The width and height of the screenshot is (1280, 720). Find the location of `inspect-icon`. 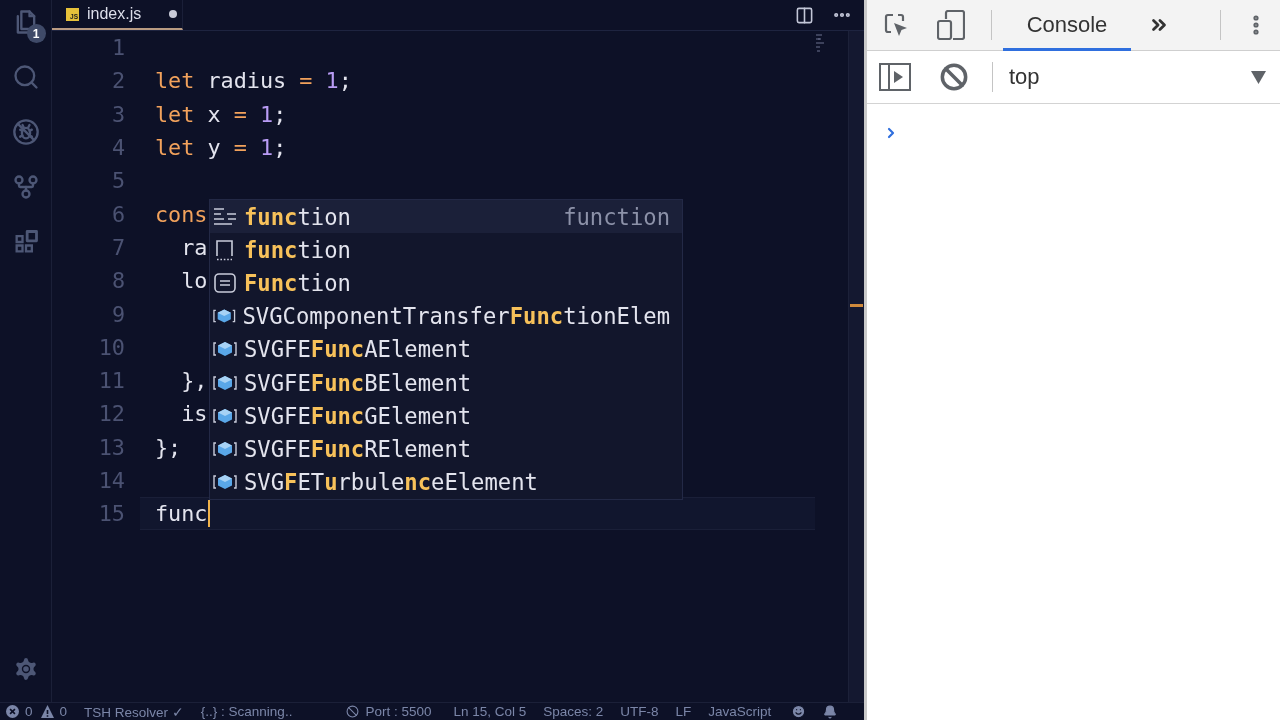

inspect-icon is located at coordinates (896, 25).